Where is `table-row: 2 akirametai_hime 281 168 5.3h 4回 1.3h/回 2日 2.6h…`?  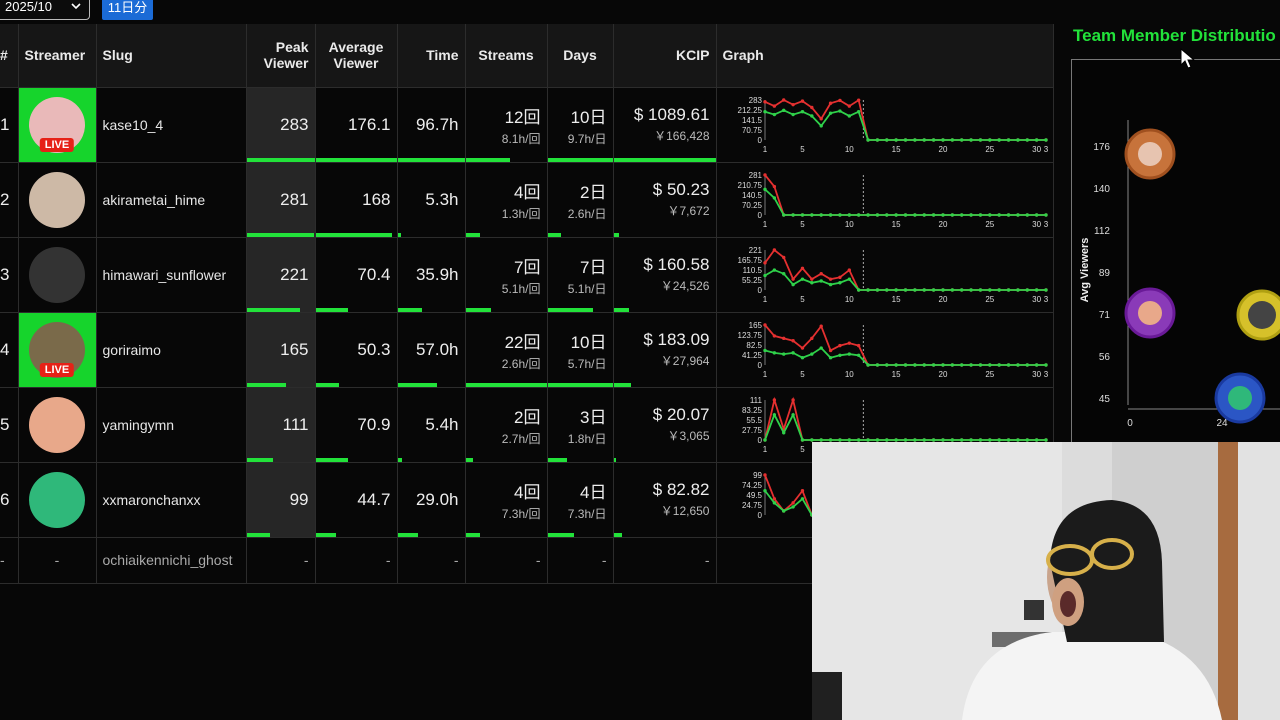 table-row: 2 akirametai_hime 281 168 5.3h 4回 1.3h/回 2日 2.6h… is located at coordinates (527, 200).